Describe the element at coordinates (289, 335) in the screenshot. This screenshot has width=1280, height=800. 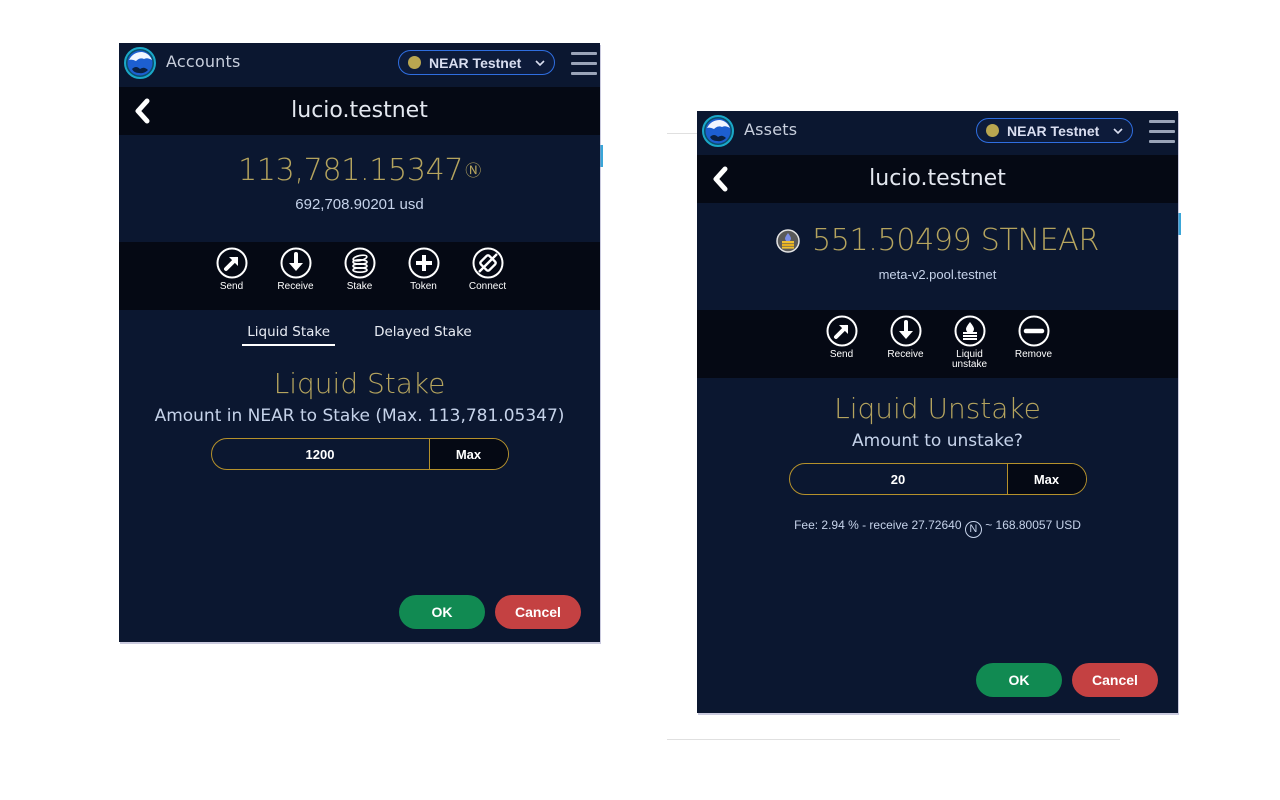
I see `tab-liquid-stake: Liquid Stake` at that location.